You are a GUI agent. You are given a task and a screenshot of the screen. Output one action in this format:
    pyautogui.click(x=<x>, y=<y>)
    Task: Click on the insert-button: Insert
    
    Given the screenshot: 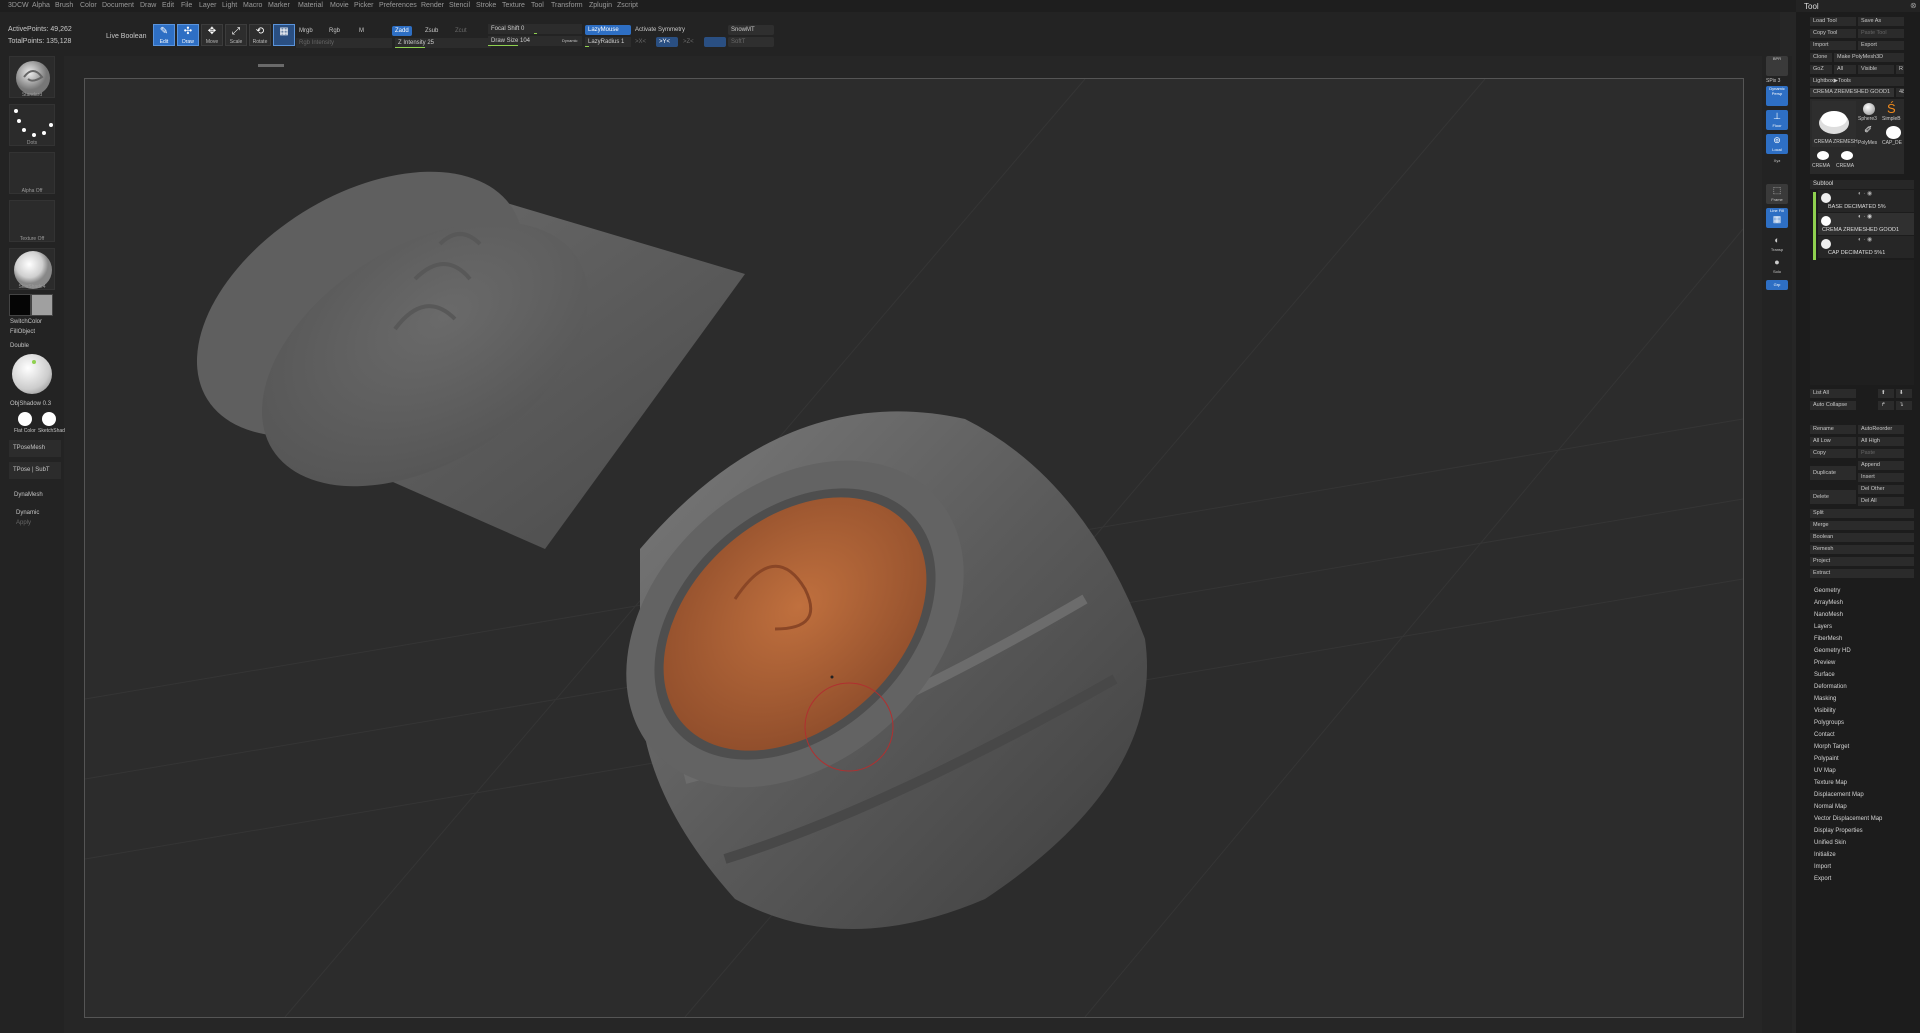 What is the action you would take?
    pyautogui.click(x=1881, y=477)
    